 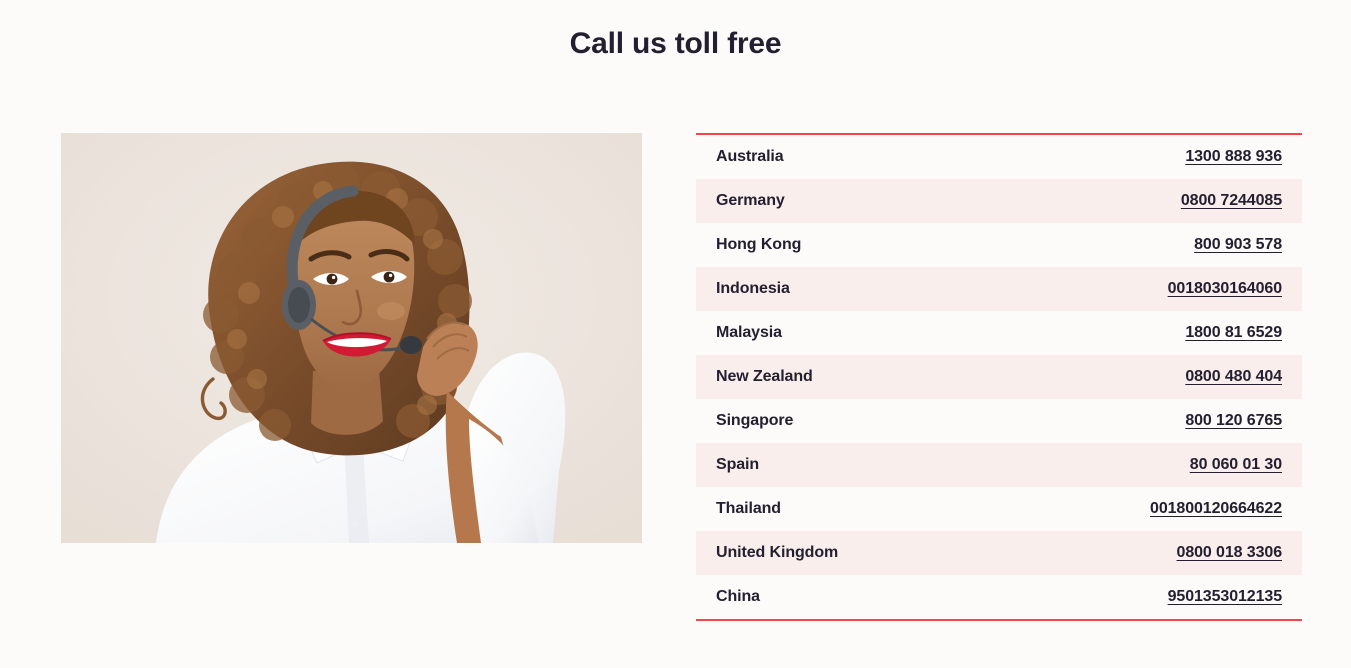 What do you see at coordinates (738, 596) in the screenshot?
I see `country-label: China` at bounding box center [738, 596].